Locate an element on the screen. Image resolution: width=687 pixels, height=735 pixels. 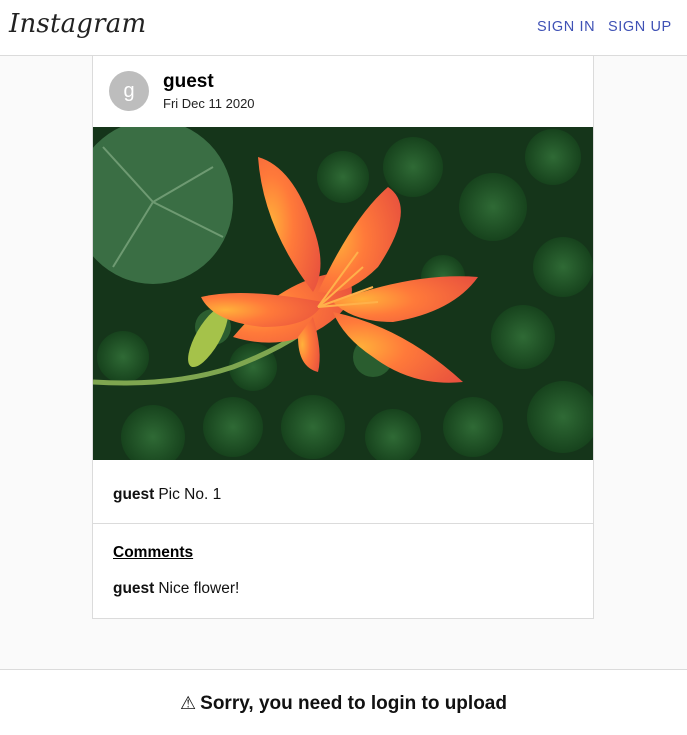
post-header: g guest Fri Dec 11 2020 is located at coordinates (343, 91).